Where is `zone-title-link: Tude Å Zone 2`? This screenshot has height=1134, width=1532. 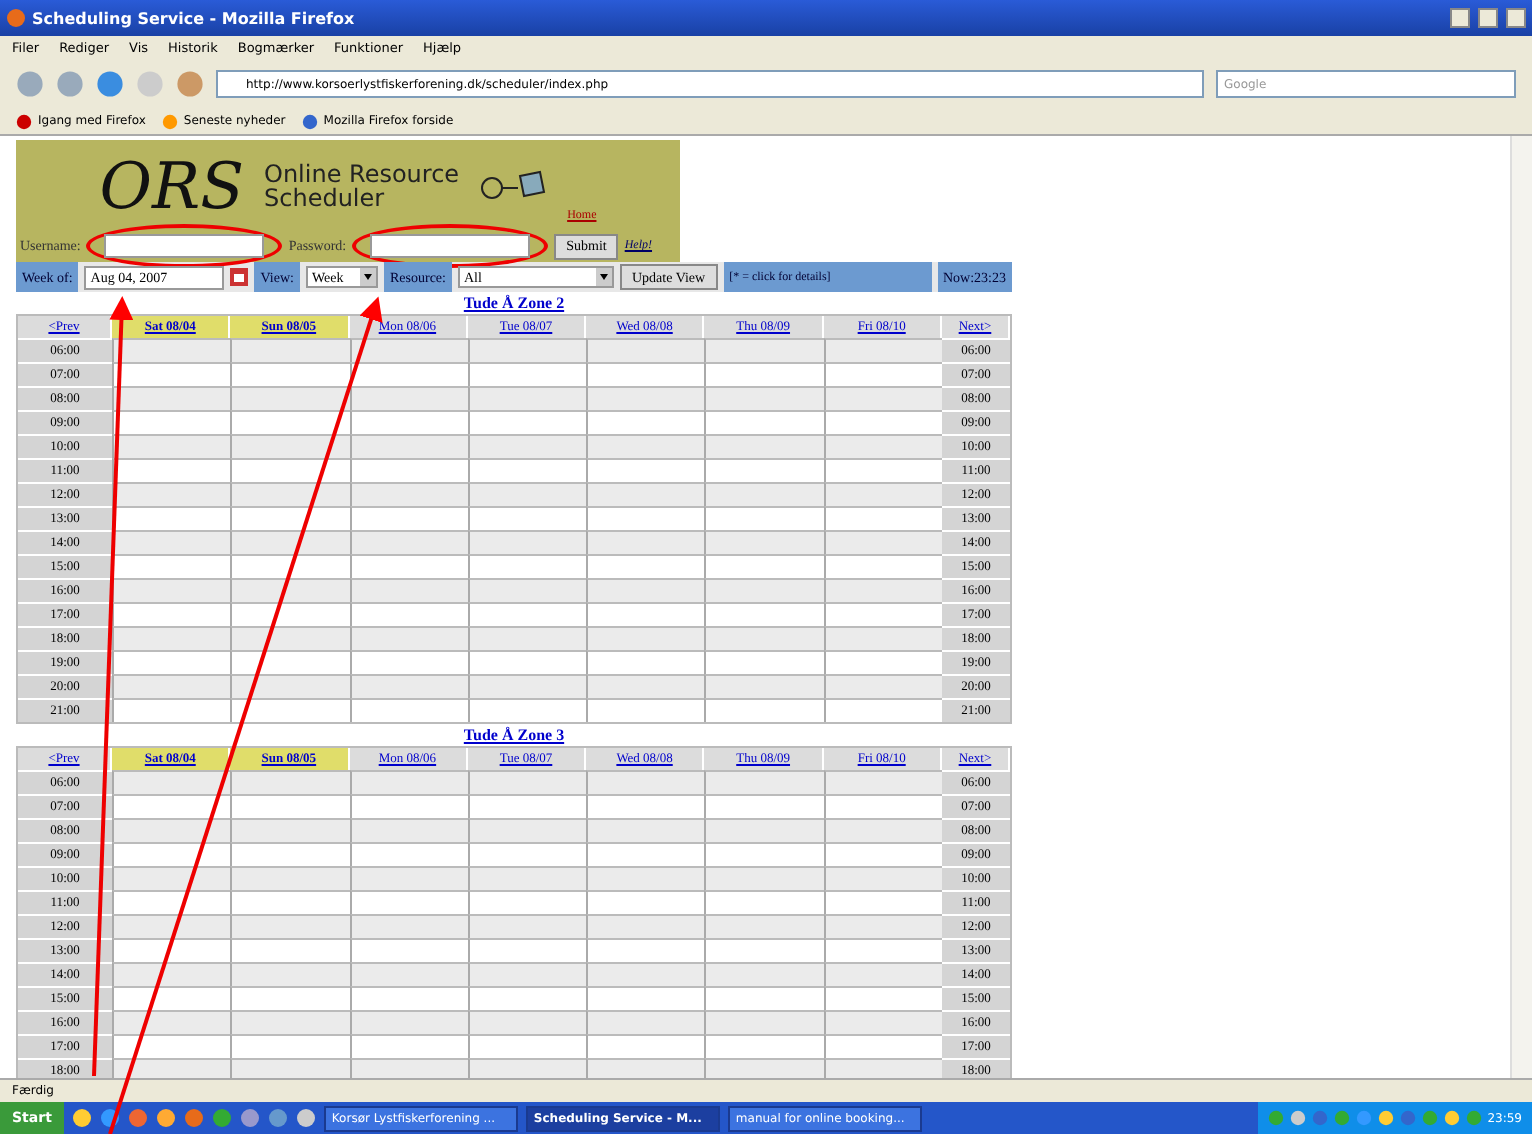 zone-title-link: Tude Å Zone 2 is located at coordinates (514, 303).